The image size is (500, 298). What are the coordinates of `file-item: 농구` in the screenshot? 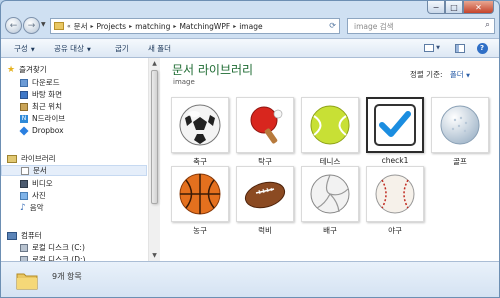 It's located at (200, 201).